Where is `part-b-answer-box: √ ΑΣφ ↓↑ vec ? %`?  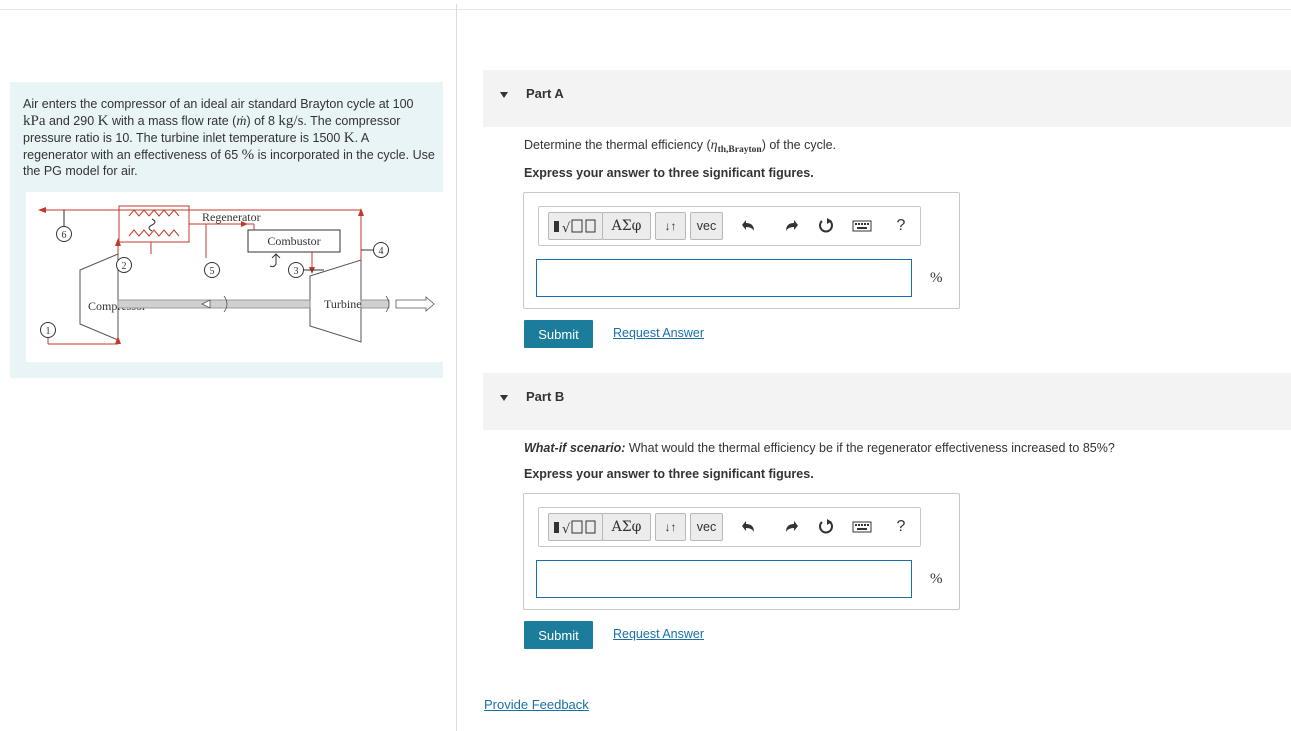
part-b-answer-box: √ ΑΣφ ↓↑ vec ? % is located at coordinates (741, 551).